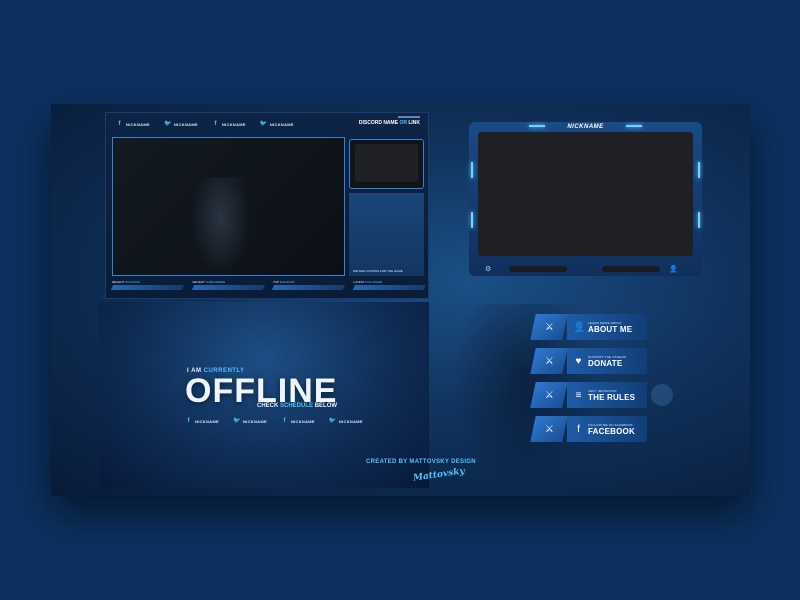 The height and width of the screenshot is (600, 800). I want to click on discord-highlight: OR, so click(403, 123).